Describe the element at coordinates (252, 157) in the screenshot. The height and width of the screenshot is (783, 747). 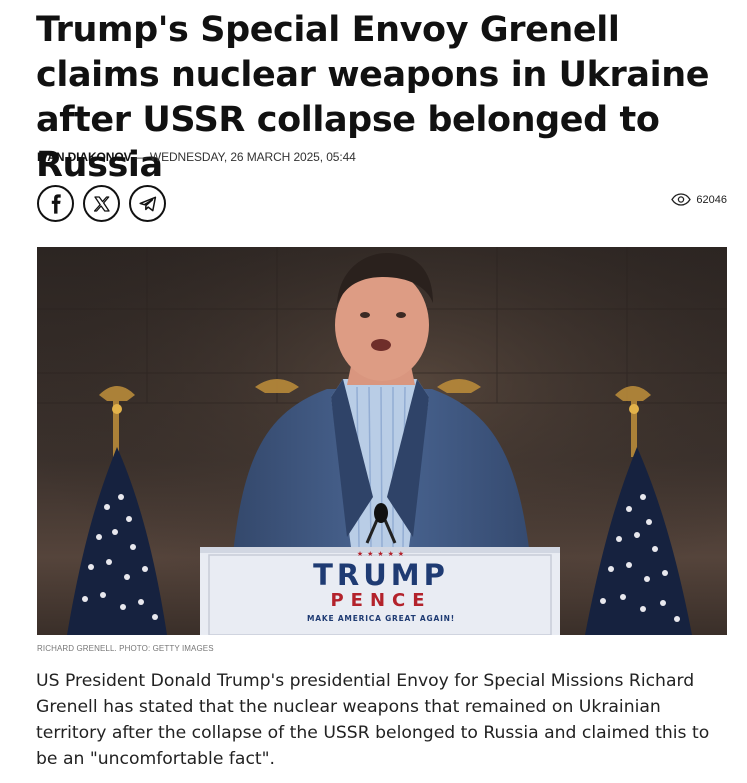
I see `publish-date: WEDNESDAY, 26 MARCH 2025, 05:44` at that location.